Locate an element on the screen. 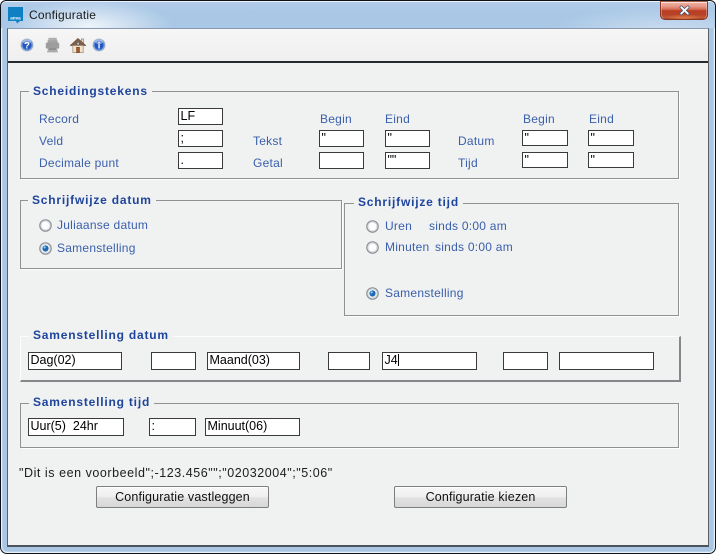  svg-text: anva is located at coordinates (15, 18).